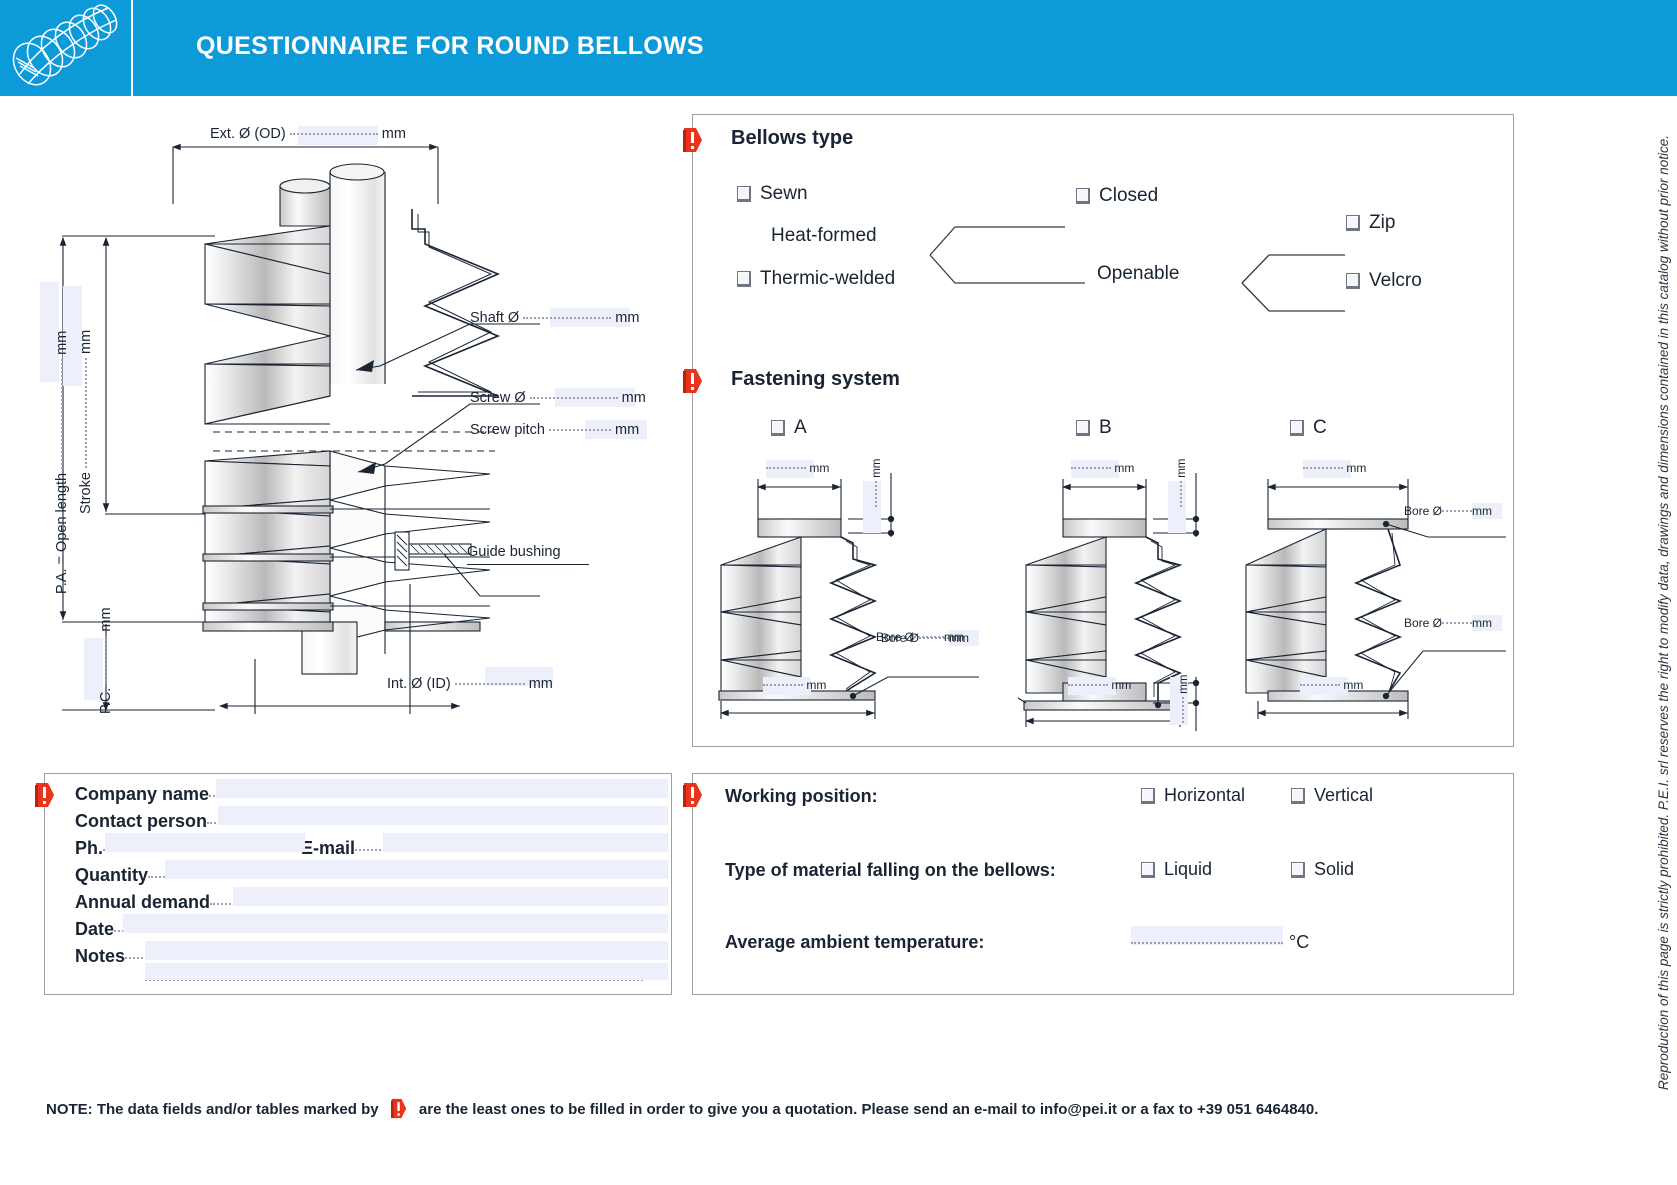  I want to click on fill-annual-demand, so click(450, 896).